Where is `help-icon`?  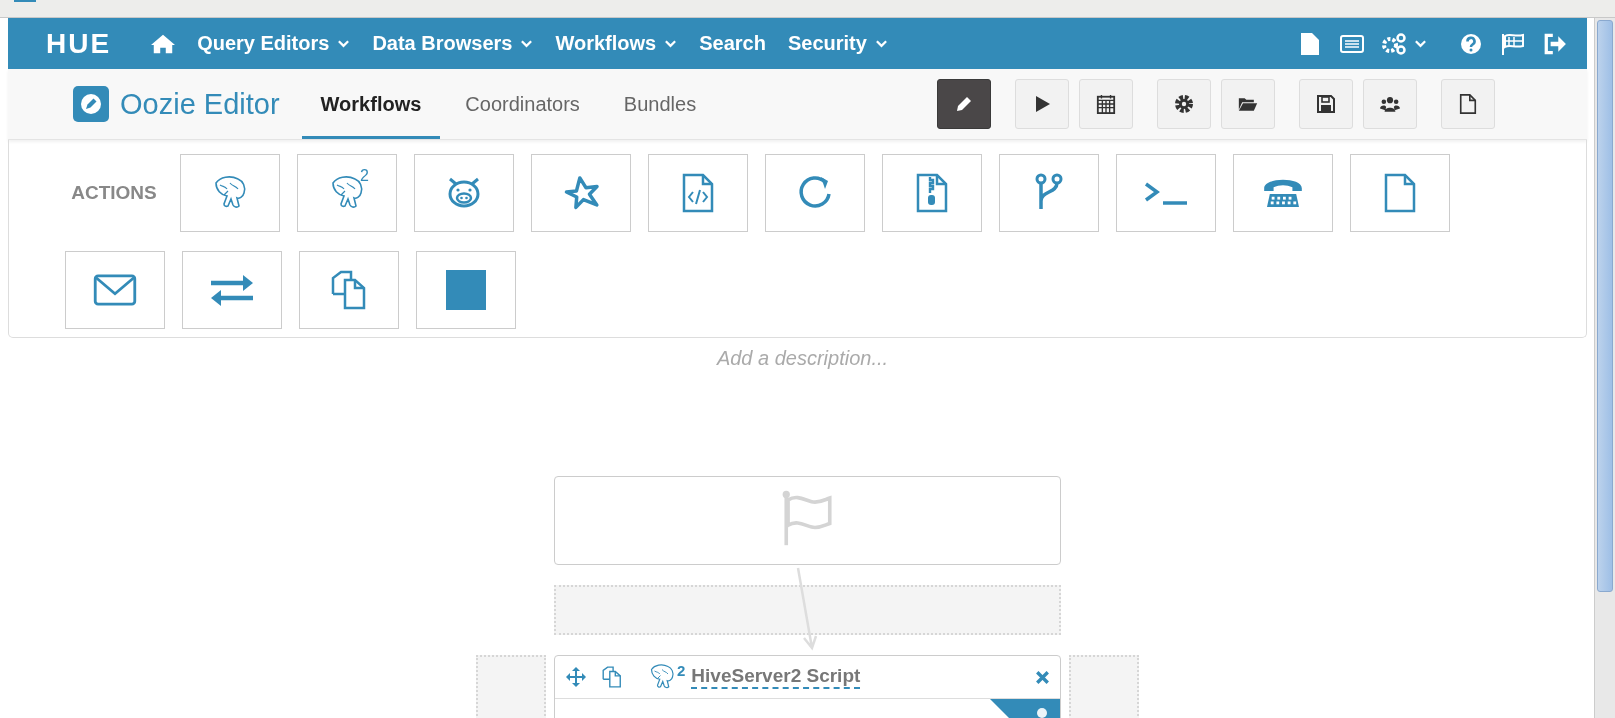
help-icon is located at coordinates (1471, 43).